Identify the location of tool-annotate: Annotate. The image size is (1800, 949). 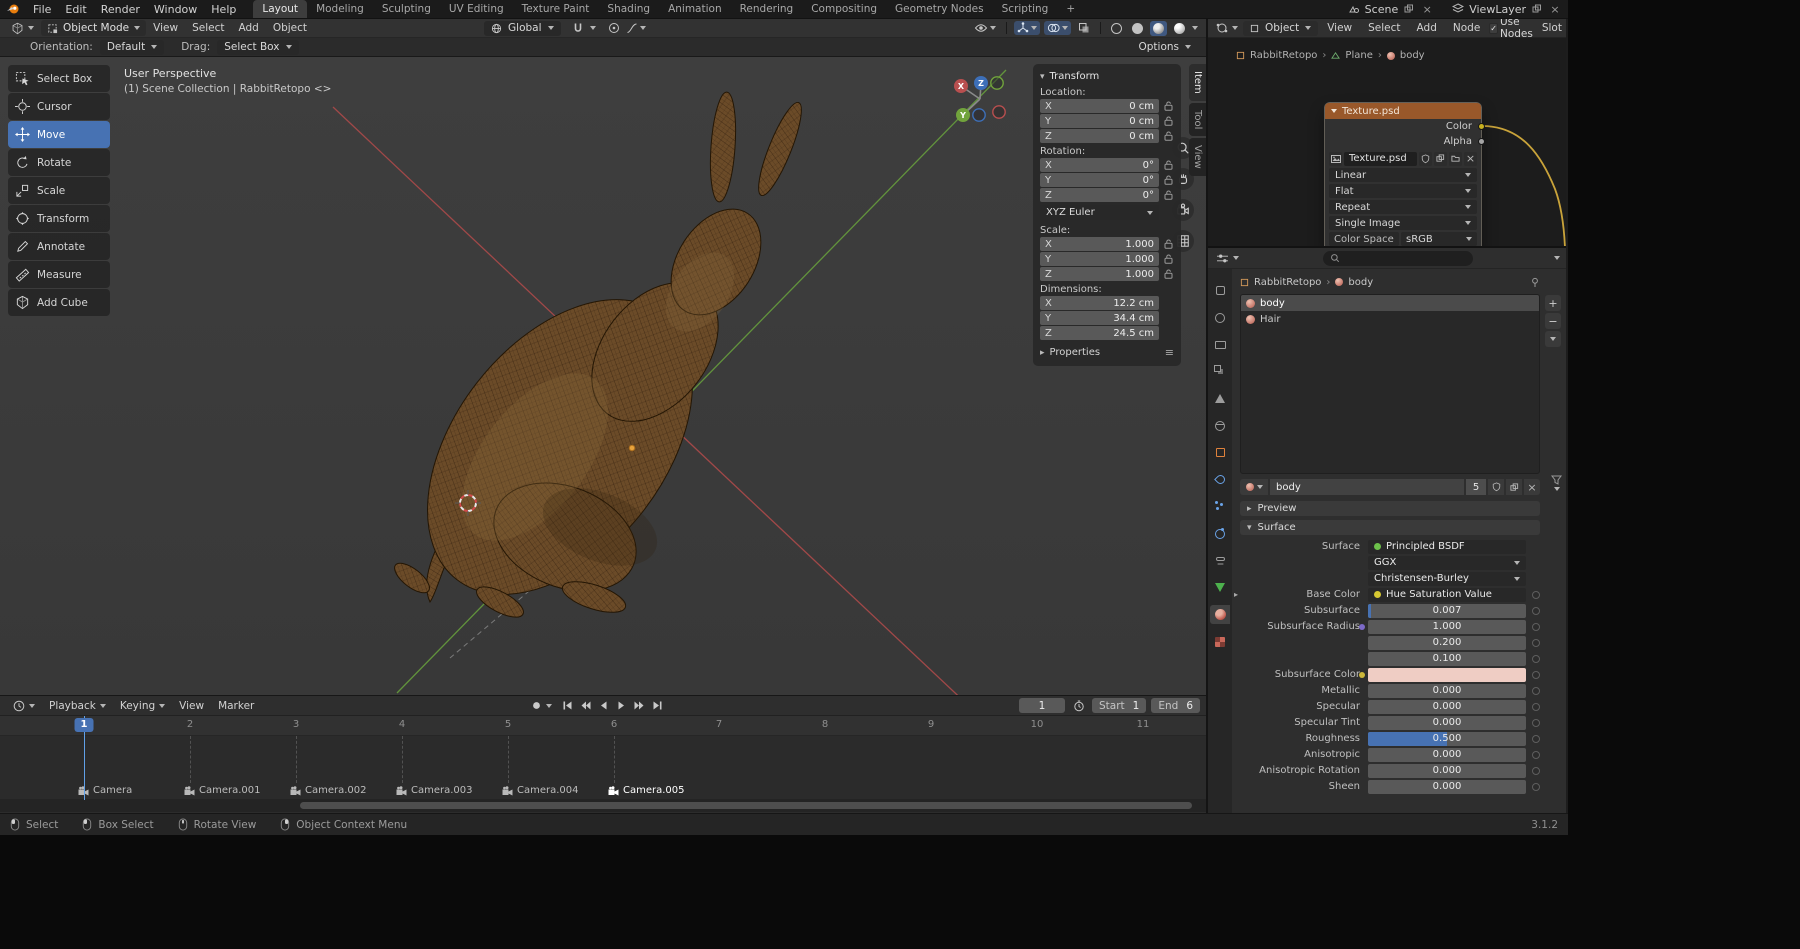
(59, 246).